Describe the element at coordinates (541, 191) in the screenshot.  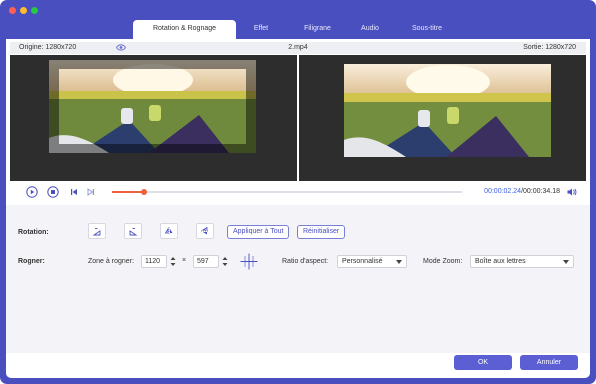
I see `total-time: 00:00:34.18` at that location.